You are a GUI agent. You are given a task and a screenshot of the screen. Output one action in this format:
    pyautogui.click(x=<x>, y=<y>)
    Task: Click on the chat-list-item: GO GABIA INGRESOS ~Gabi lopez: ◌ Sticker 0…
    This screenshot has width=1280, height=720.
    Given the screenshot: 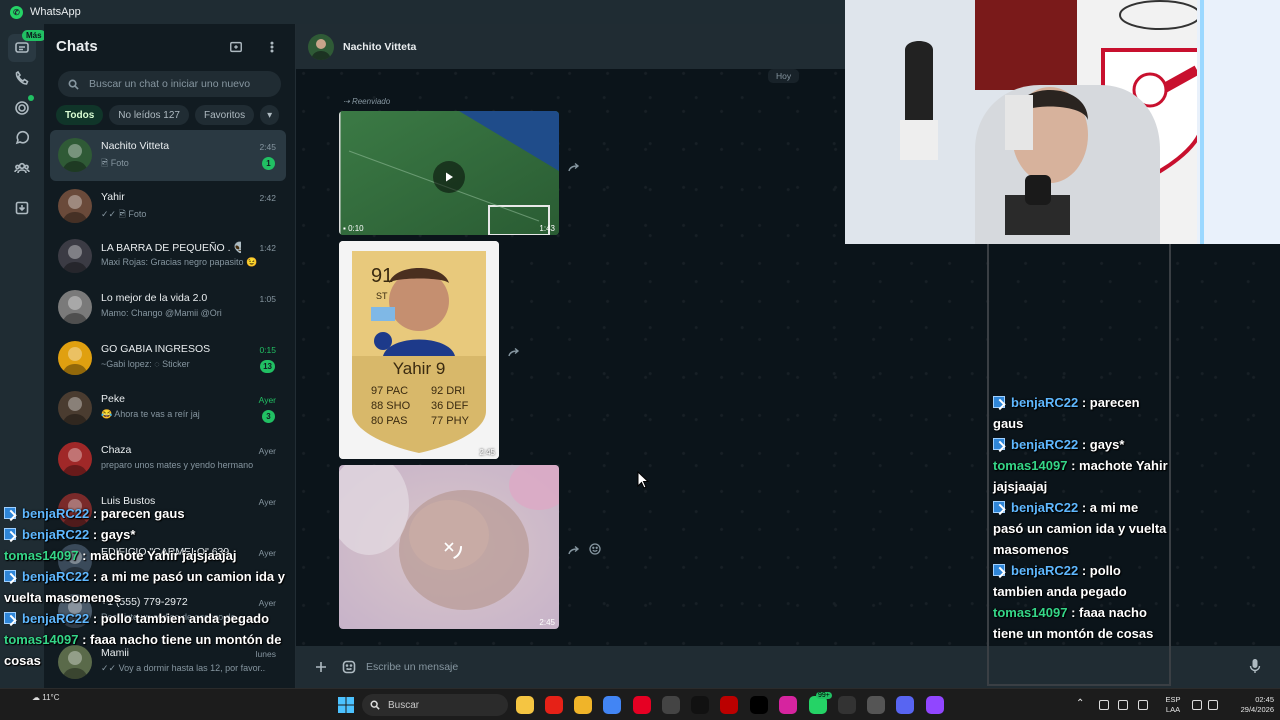 What is the action you would take?
    pyautogui.click(x=168, y=358)
    